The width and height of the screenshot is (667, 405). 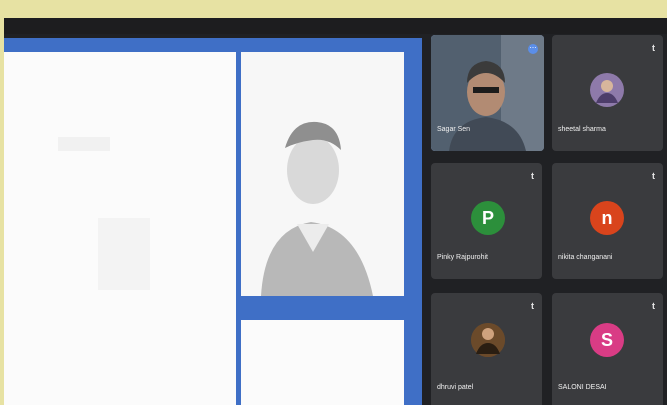 I want to click on avatar: S, so click(x=607, y=340).